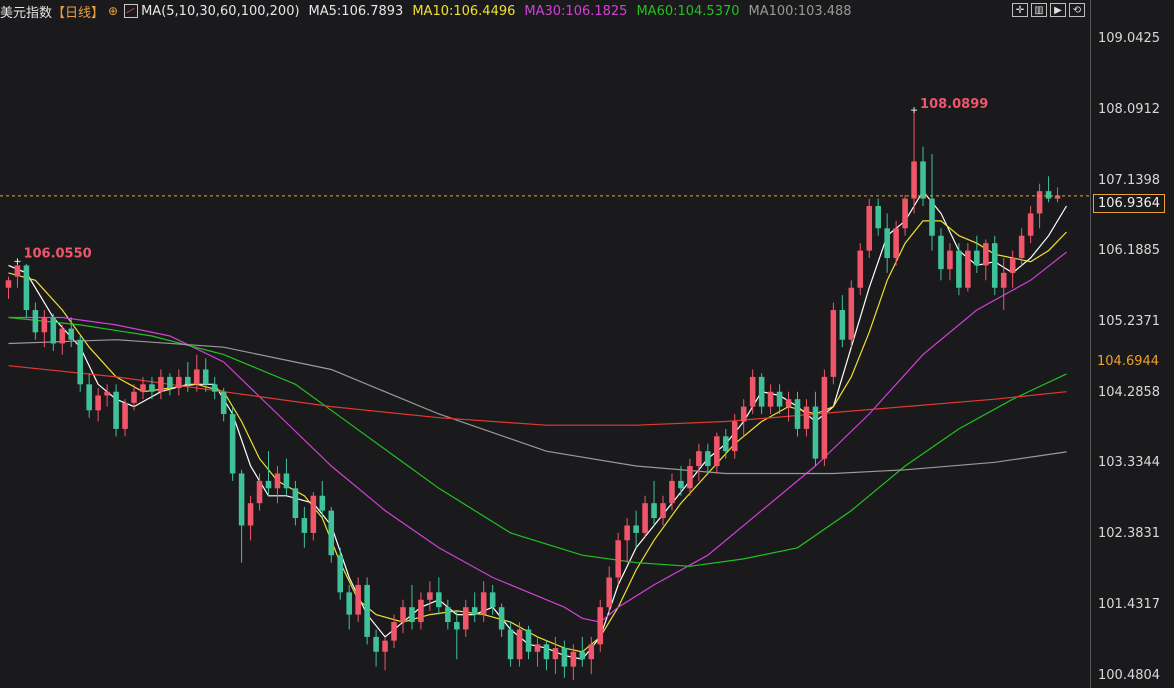 This screenshot has width=1174, height=688. What do you see at coordinates (914, 110) in the screenshot?
I see `high-annotation-marker` at bounding box center [914, 110].